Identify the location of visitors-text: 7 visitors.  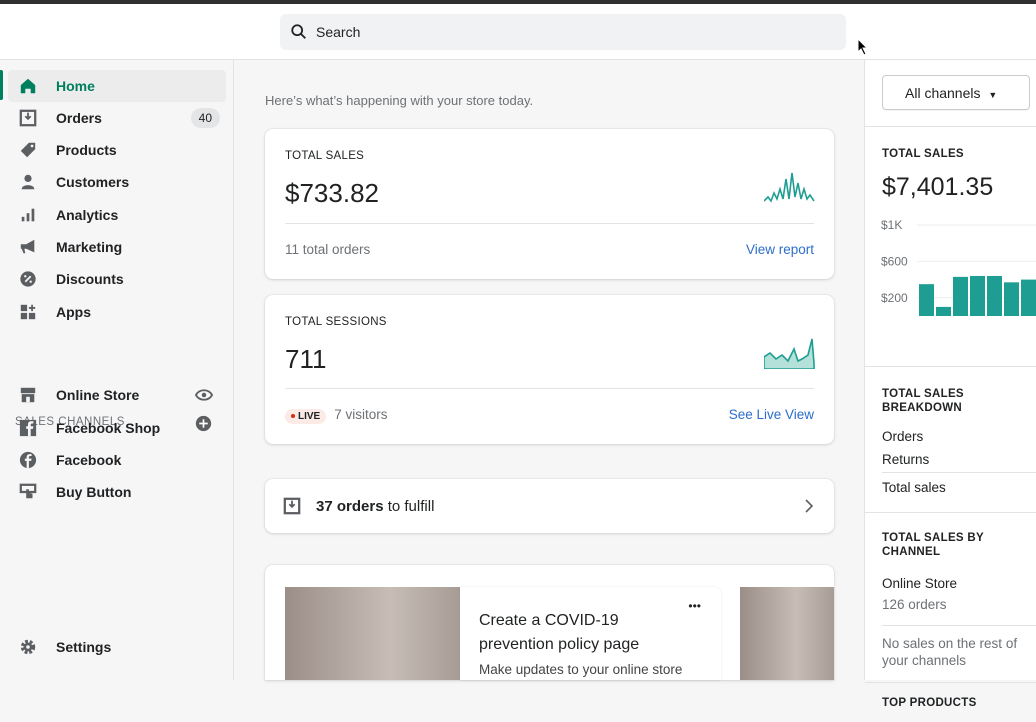
(361, 414).